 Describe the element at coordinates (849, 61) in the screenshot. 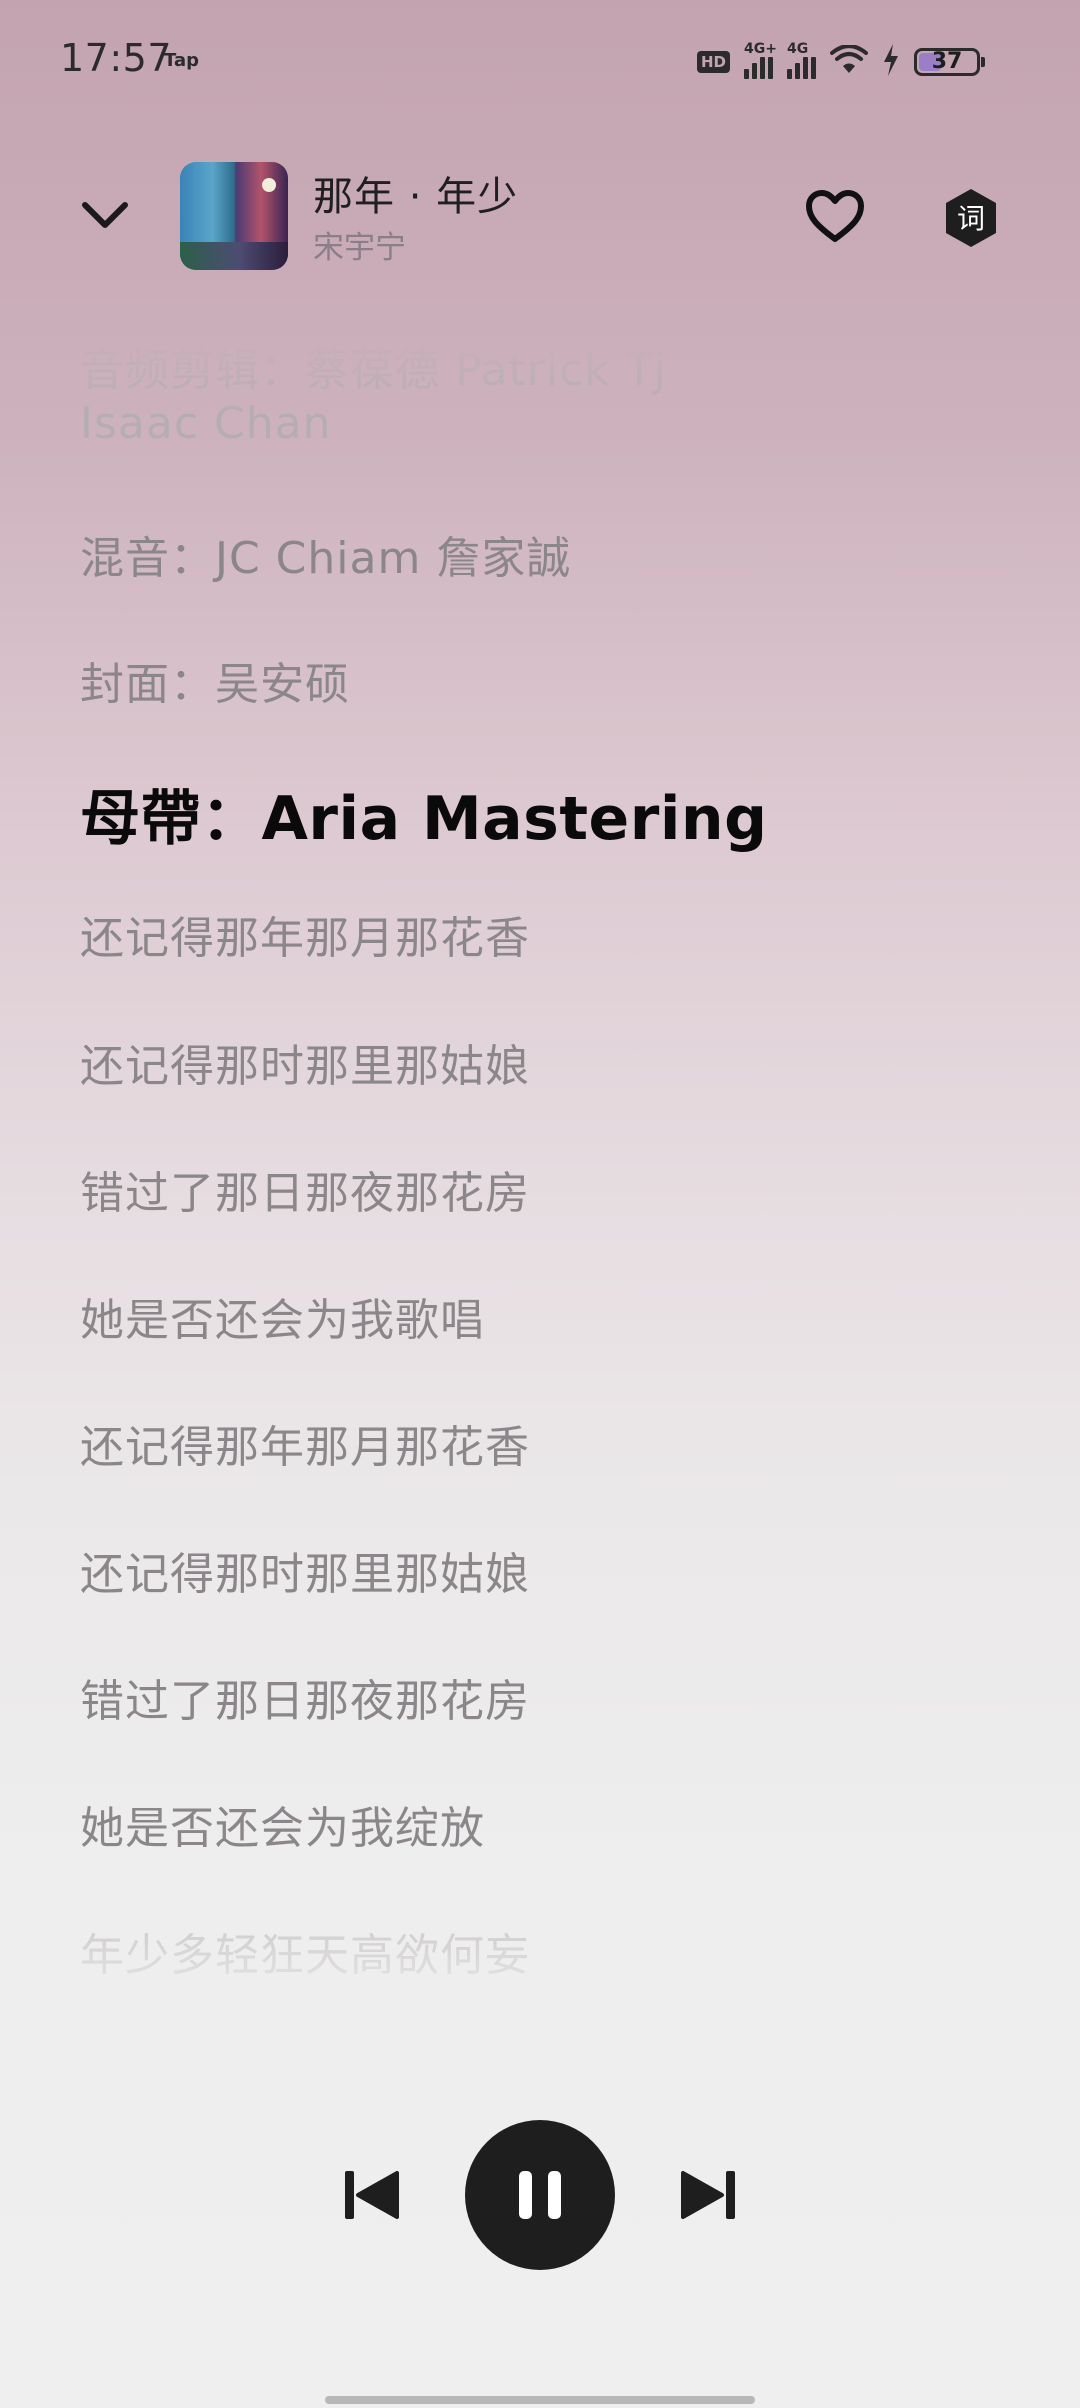

I see `wifi-icon` at that location.